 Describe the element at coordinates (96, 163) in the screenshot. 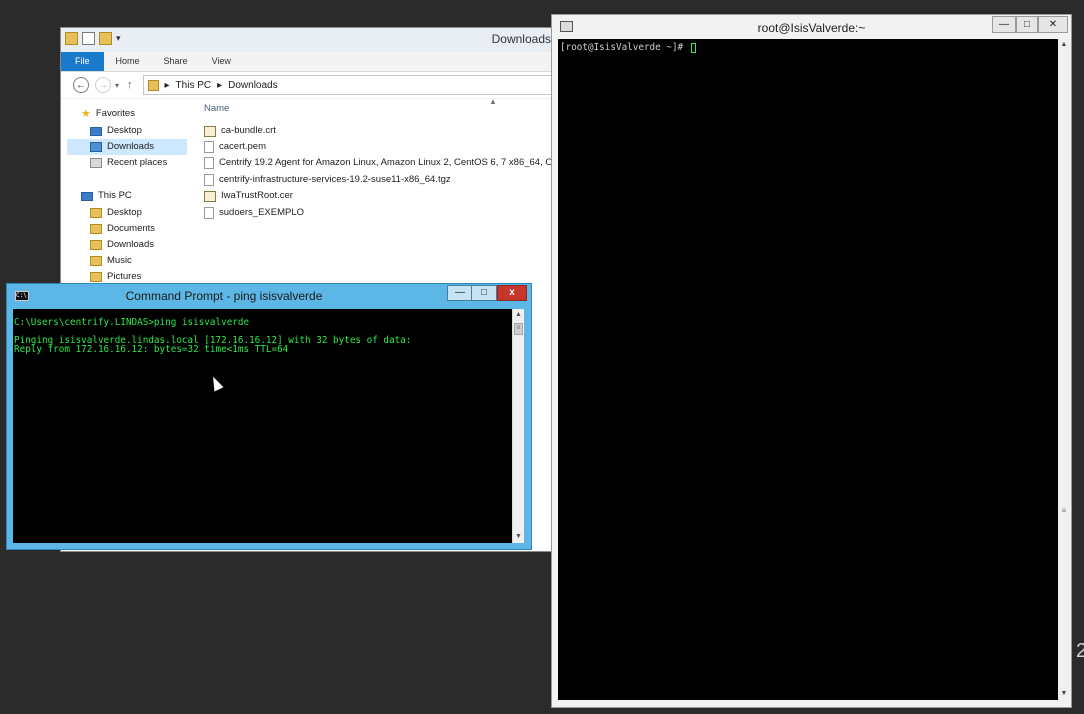

I see `recent-places-icon` at that location.